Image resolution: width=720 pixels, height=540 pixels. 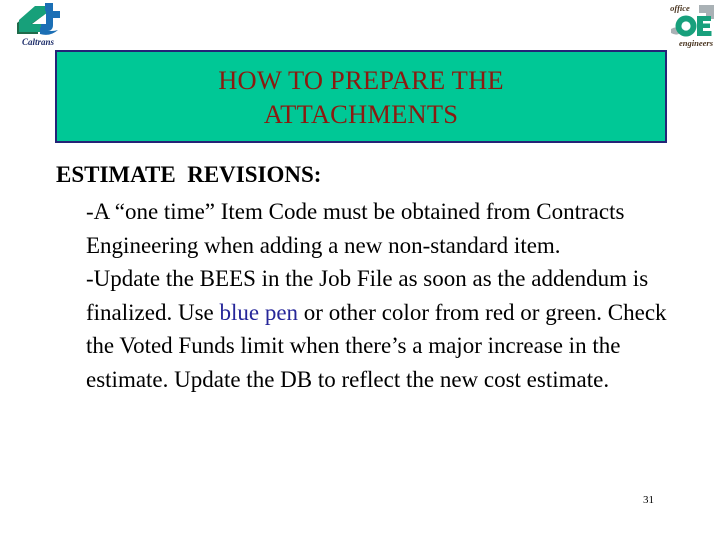 What do you see at coordinates (692, 25) in the screenshot?
I see `office-engineers-logo: office engineers` at bounding box center [692, 25].